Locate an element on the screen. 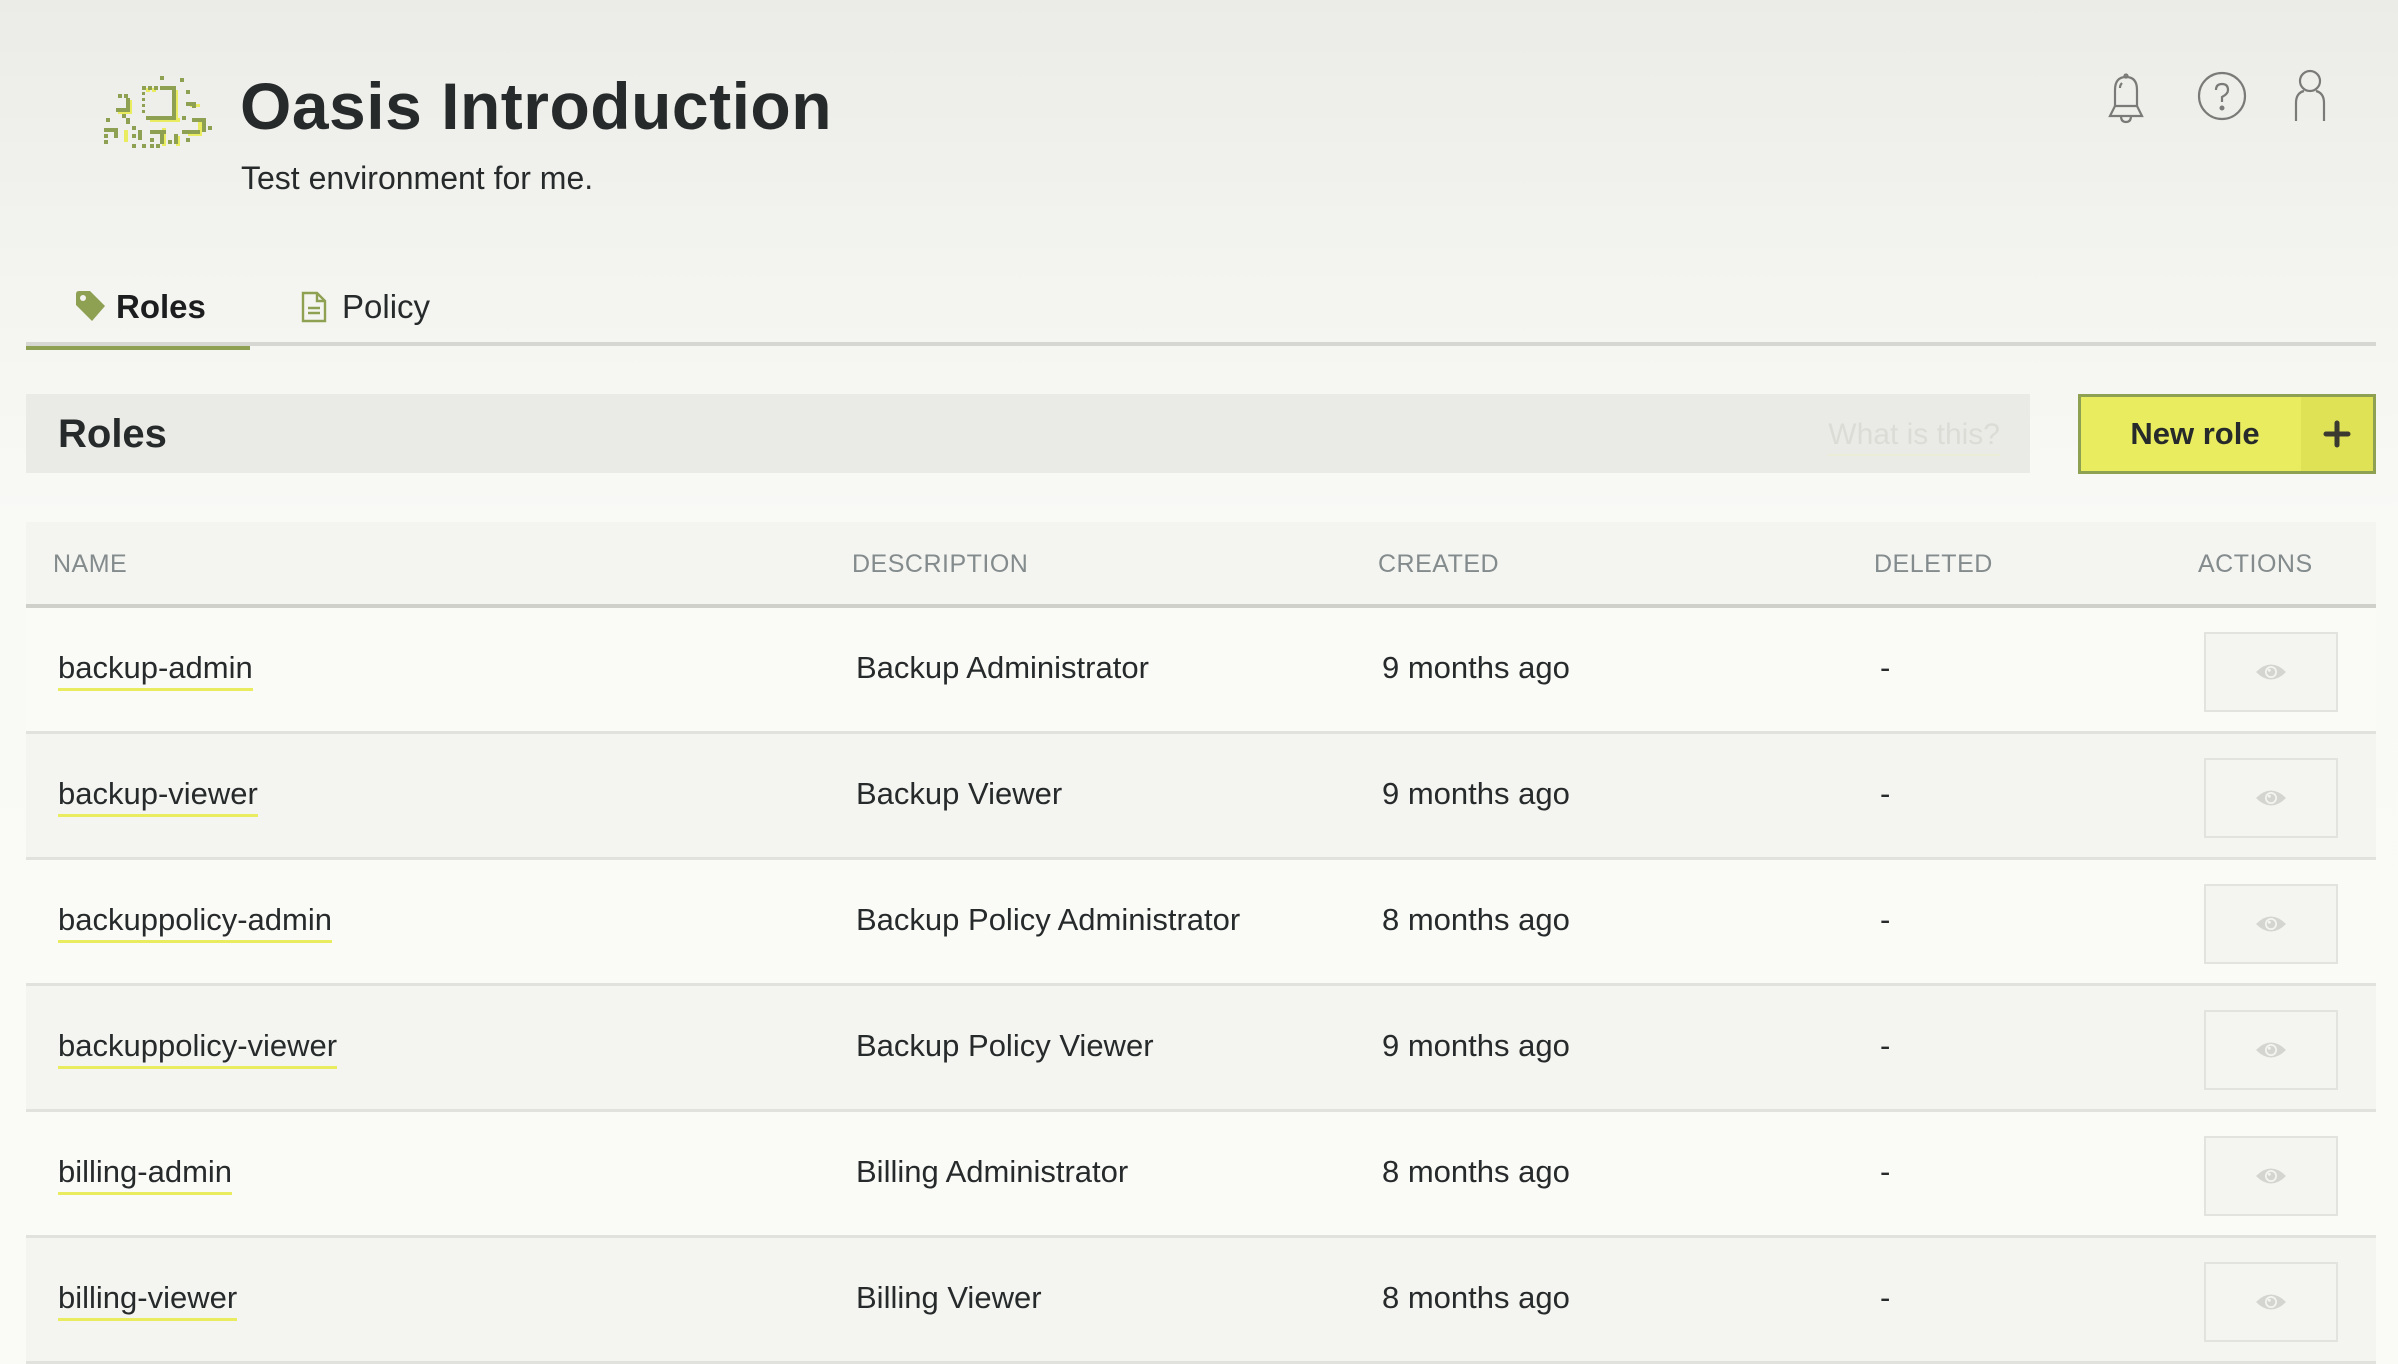  tab-roles: Roles is located at coordinates (138, 309).